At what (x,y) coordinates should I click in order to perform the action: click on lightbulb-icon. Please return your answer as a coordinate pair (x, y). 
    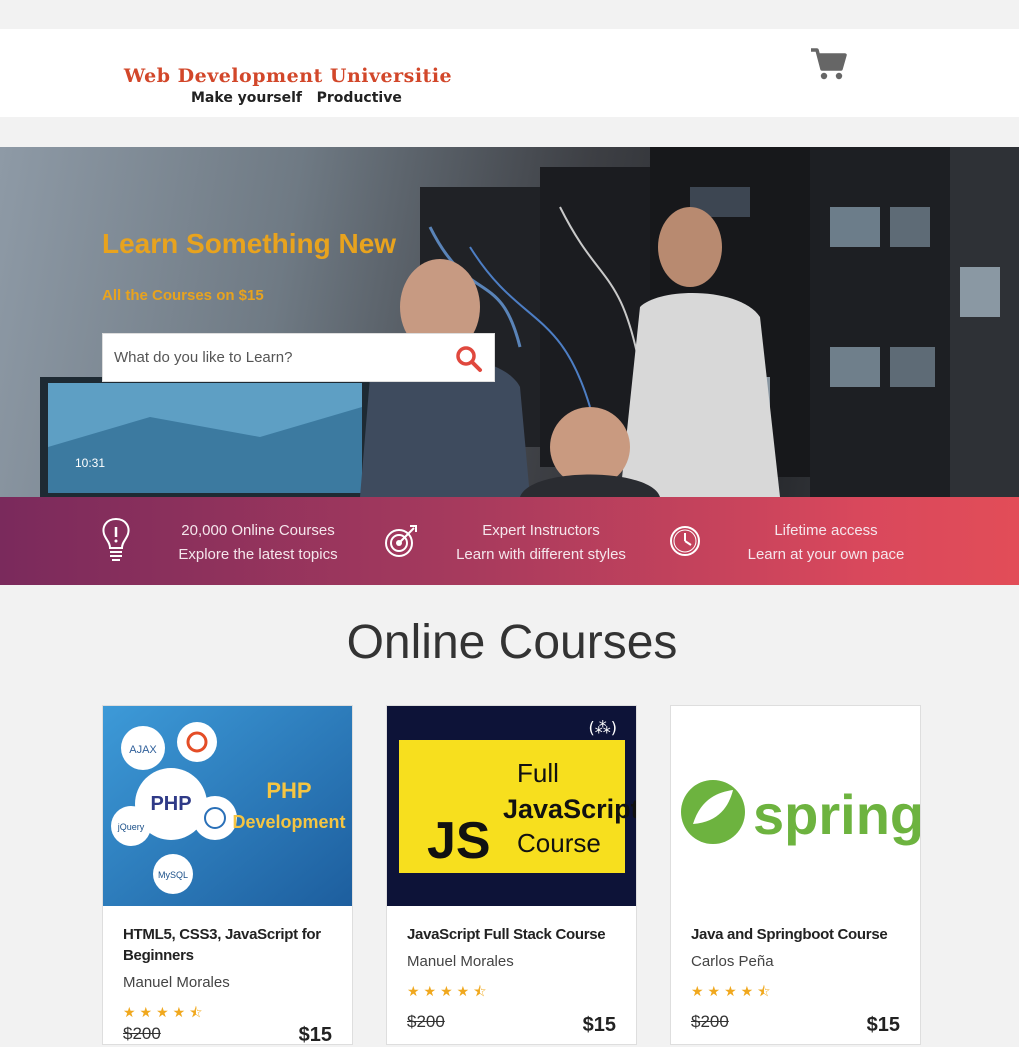
    Looking at the image, I should click on (116, 539).